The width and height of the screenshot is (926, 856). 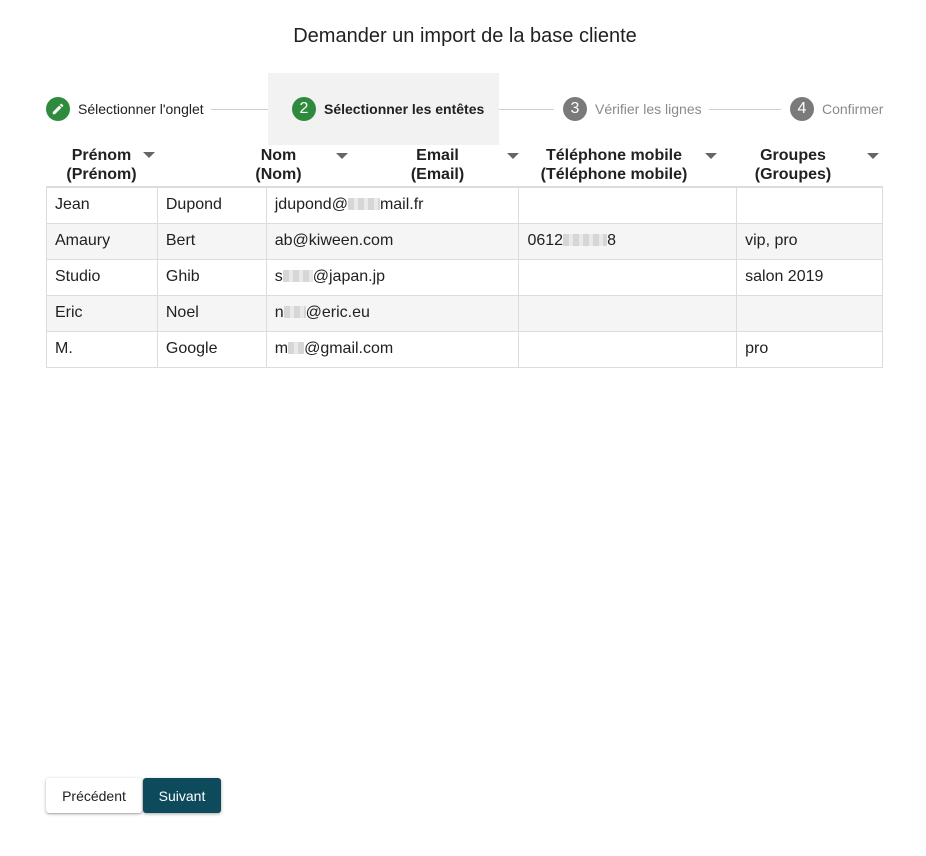 What do you see at coordinates (211, 241) in the screenshot?
I see `cell-nom: Bert` at bounding box center [211, 241].